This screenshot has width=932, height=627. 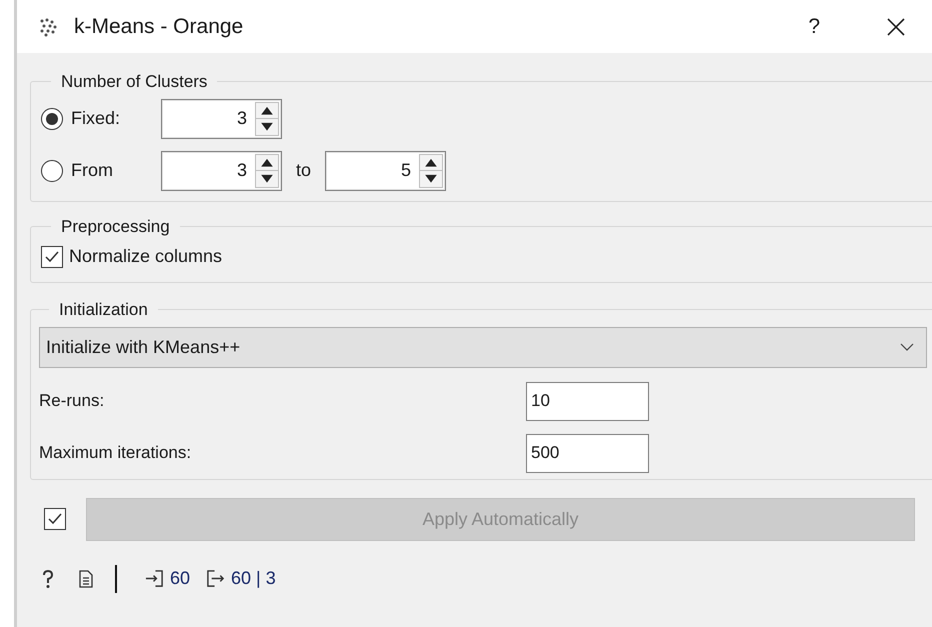 What do you see at coordinates (49, 26) in the screenshot?
I see `scatter-dots-icon` at bounding box center [49, 26].